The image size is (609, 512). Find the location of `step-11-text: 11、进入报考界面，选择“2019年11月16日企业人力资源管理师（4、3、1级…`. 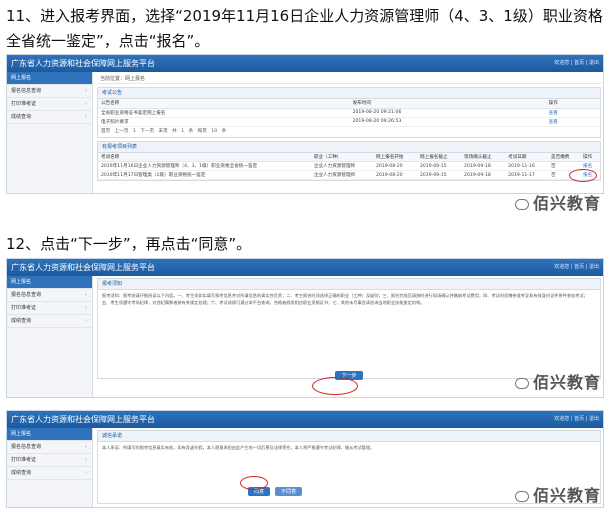

step-11-text: 11、进入报考界面，选择“2019年11月16日企业人力资源管理师（4、3、1级… is located at coordinates (304, 28).